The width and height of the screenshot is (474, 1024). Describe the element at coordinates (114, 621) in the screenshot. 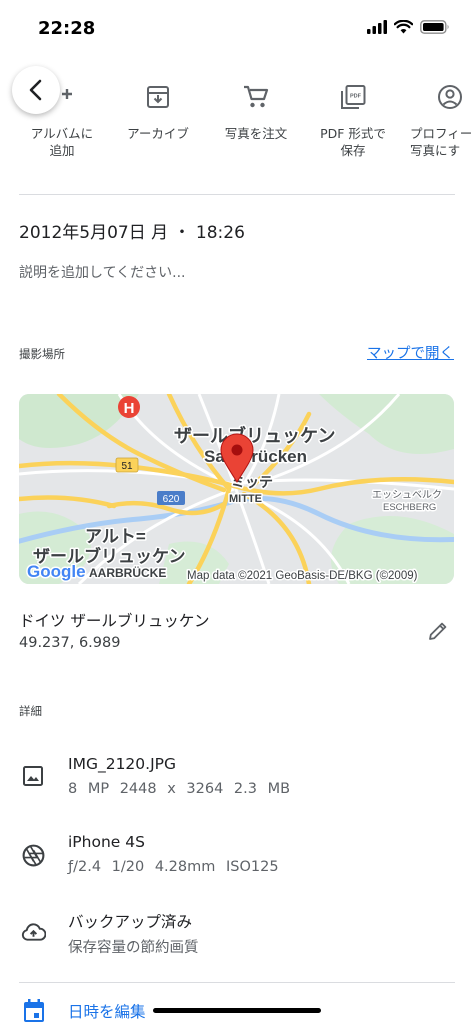

I see `location-name: ドイツ ザールブリュッケン` at that location.